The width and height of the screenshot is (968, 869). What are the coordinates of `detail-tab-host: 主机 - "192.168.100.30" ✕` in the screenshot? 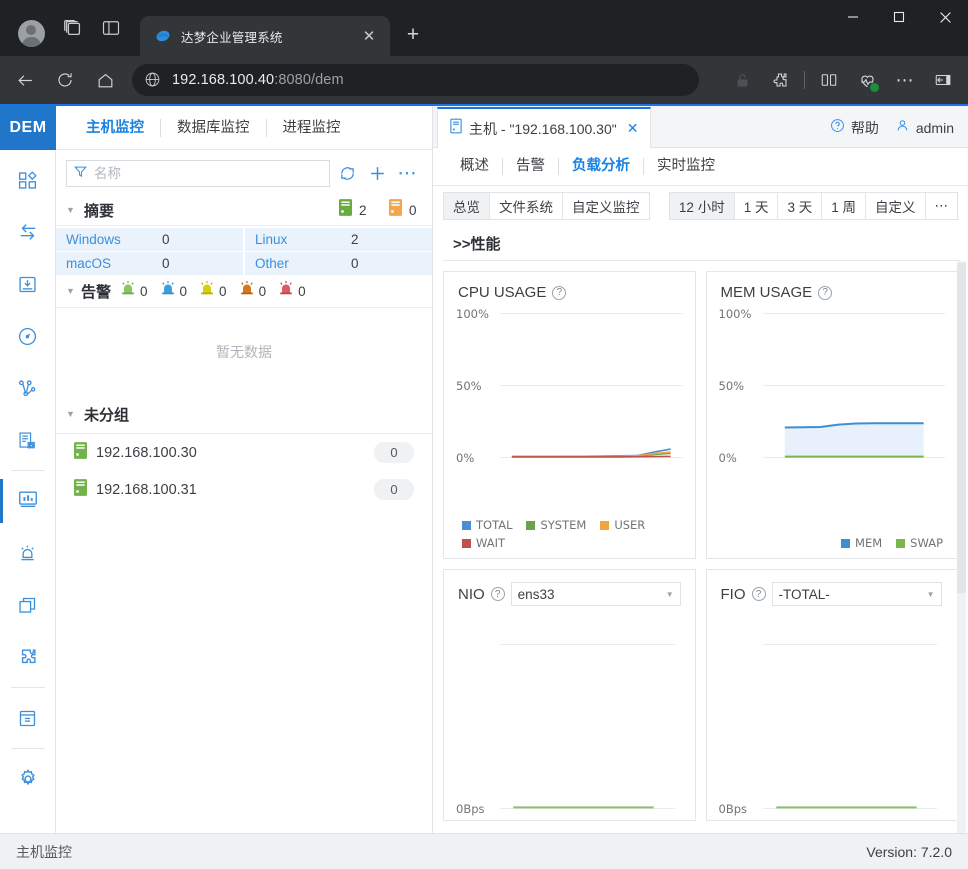 It's located at (544, 127).